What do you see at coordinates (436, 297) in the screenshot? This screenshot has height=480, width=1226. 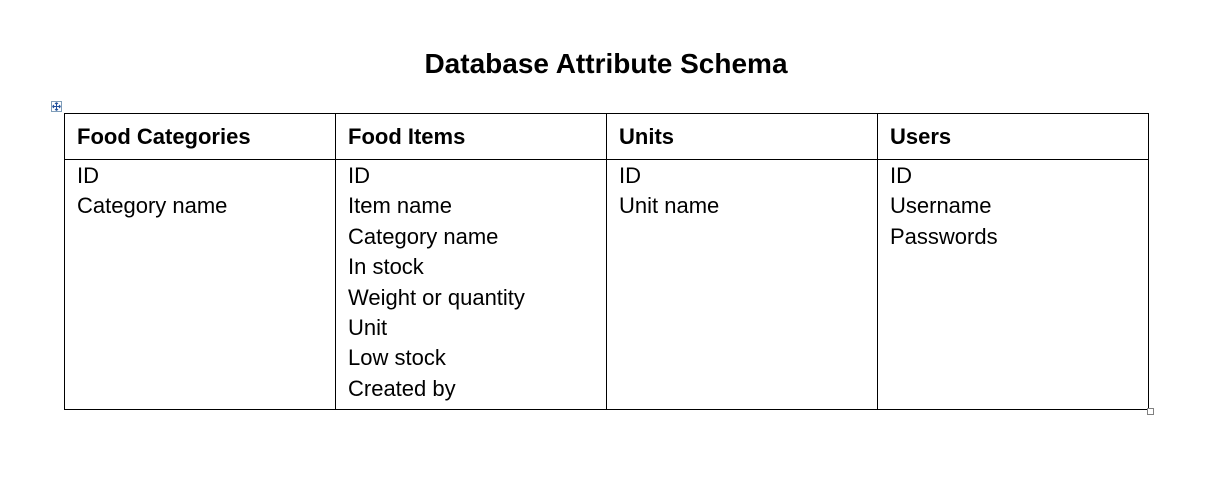 I see `attribute-item: Weight or quantity` at bounding box center [436, 297].